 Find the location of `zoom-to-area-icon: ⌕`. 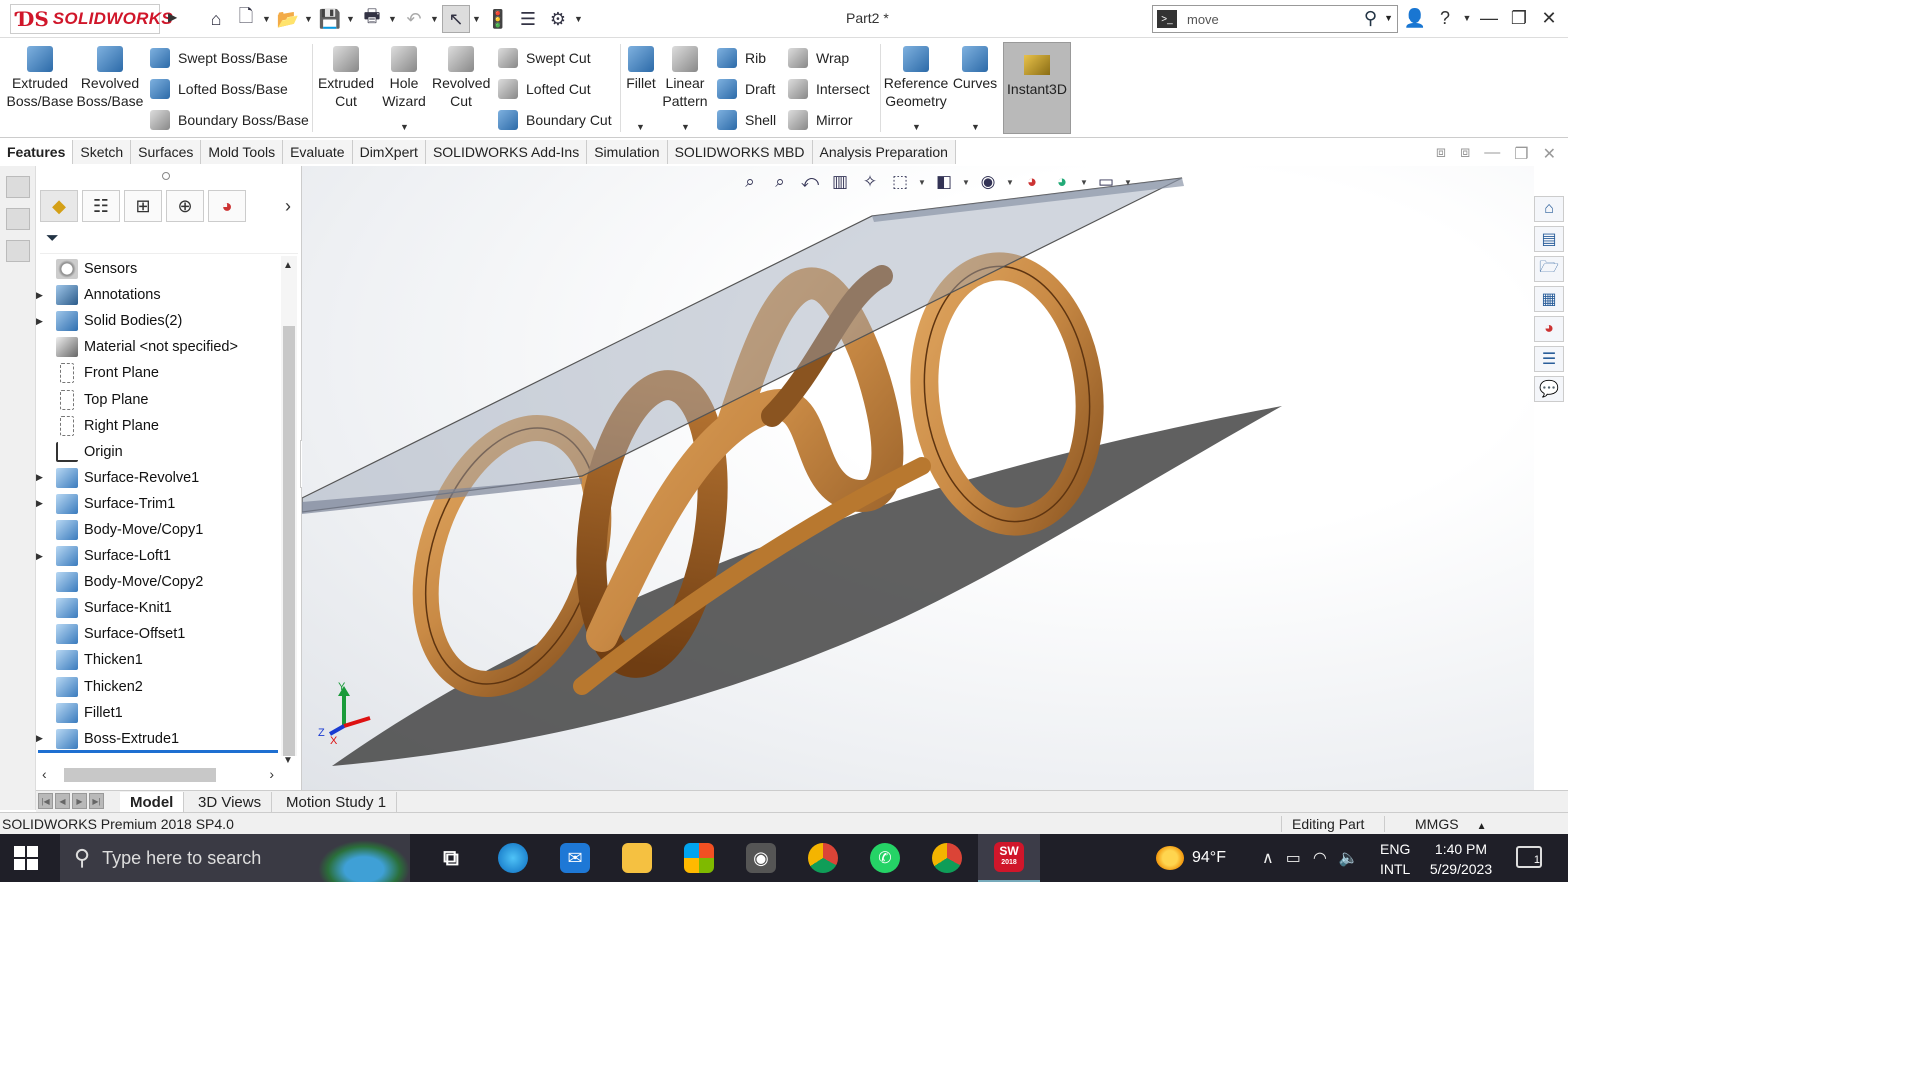

zoom-to-area-icon: ⌕ is located at coordinates (780, 182).